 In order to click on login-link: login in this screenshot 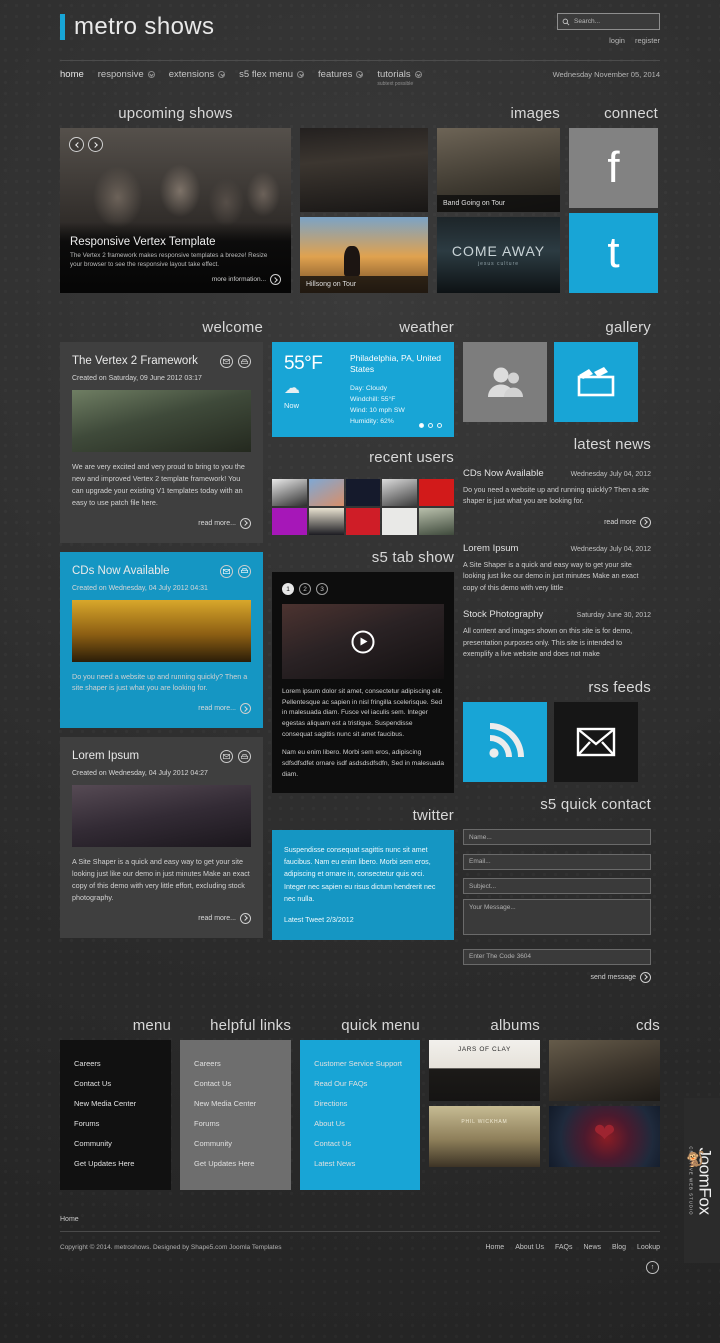, I will do `click(617, 40)`.